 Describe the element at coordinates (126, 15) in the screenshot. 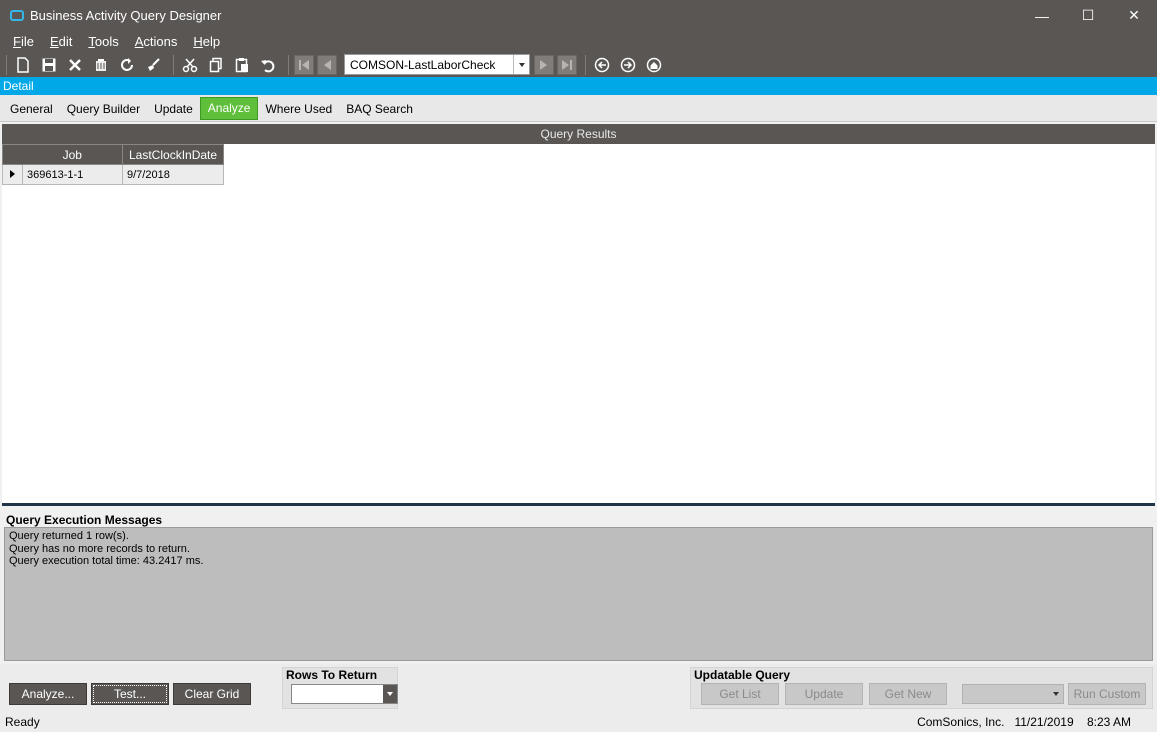

I see `window-title: Business Activity Query Designer` at that location.